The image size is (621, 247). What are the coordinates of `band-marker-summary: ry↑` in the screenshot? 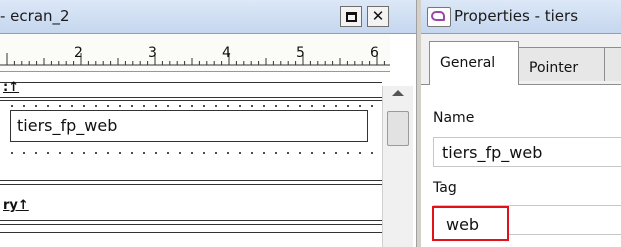 It's located at (16, 205).